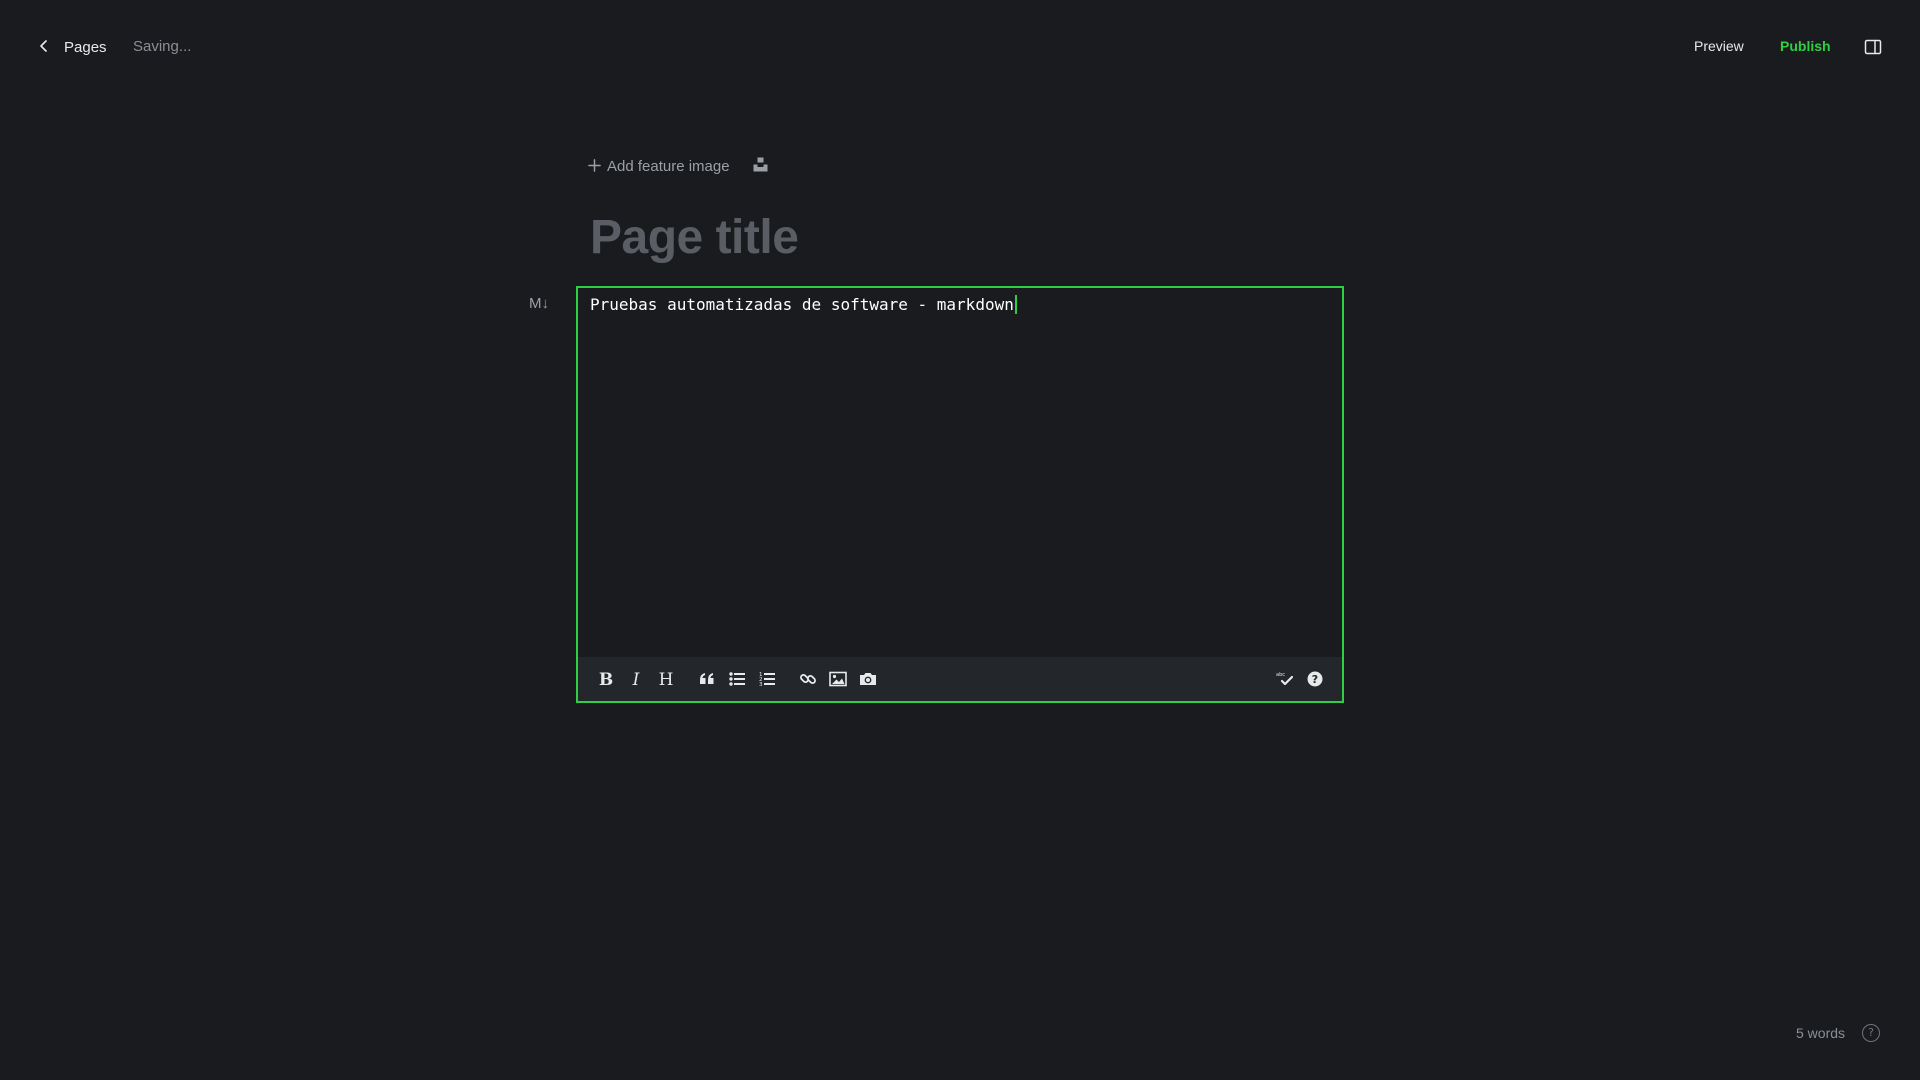 This screenshot has height=1080, width=1920. I want to click on spellcheck-icon: abc, so click(1285, 679).